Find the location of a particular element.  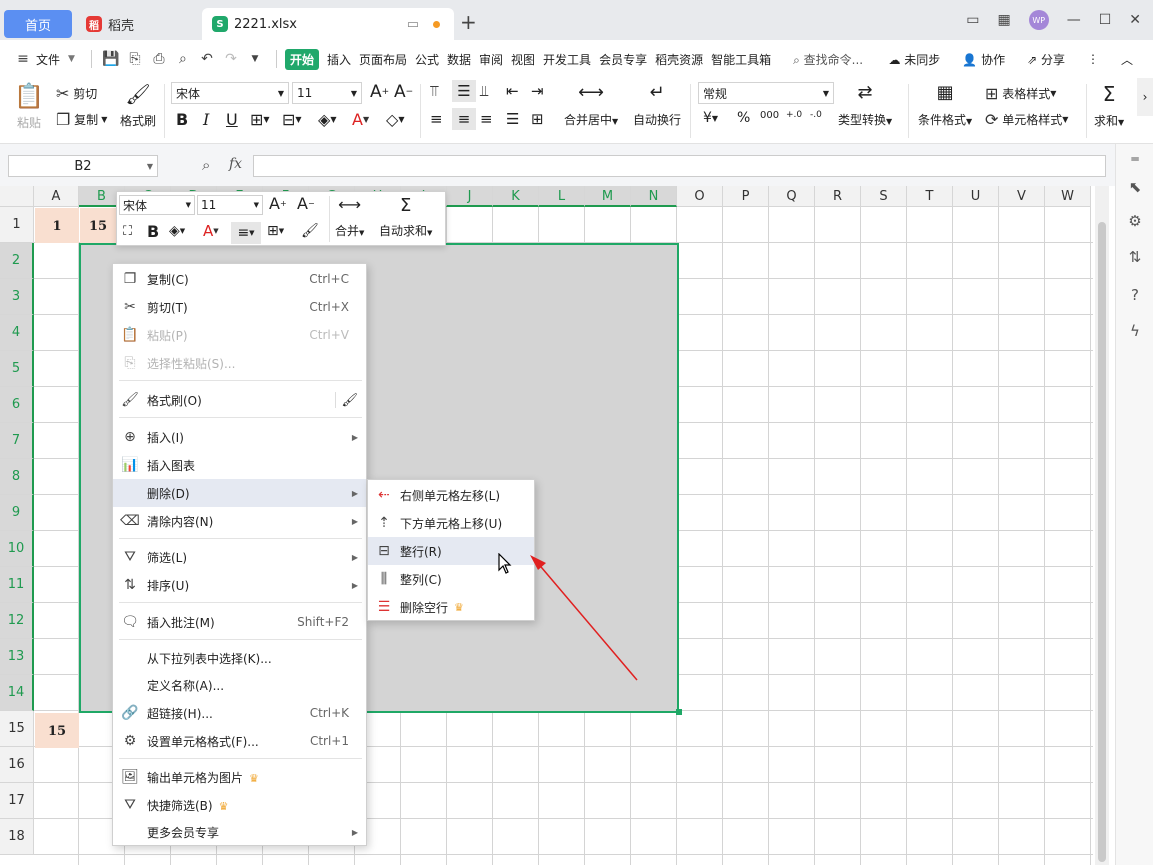

more-icon: ⋮ is located at coordinates (1093, 59).